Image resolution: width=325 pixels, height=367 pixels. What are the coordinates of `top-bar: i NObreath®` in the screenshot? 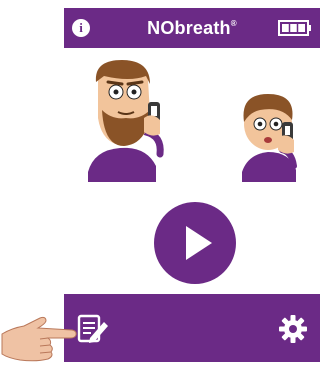 It's located at (192, 28).